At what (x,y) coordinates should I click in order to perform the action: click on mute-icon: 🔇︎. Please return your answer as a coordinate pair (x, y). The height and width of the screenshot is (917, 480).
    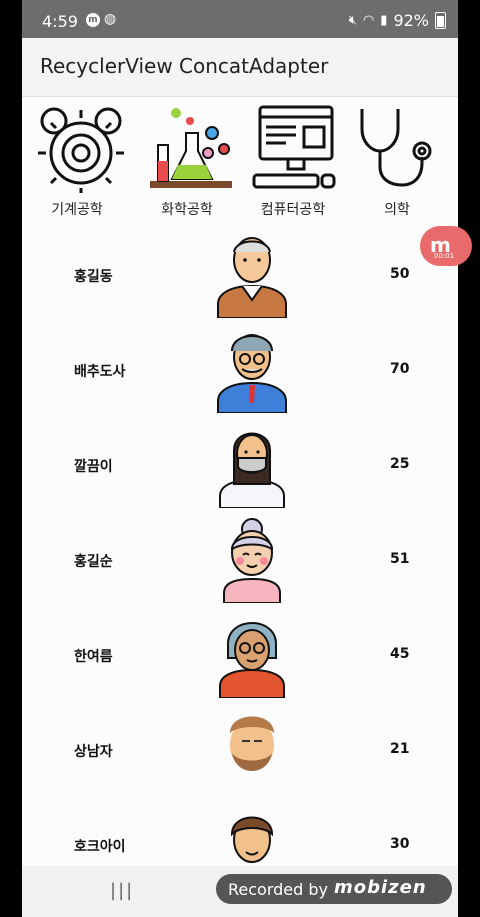
    Looking at the image, I should click on (352, 20).